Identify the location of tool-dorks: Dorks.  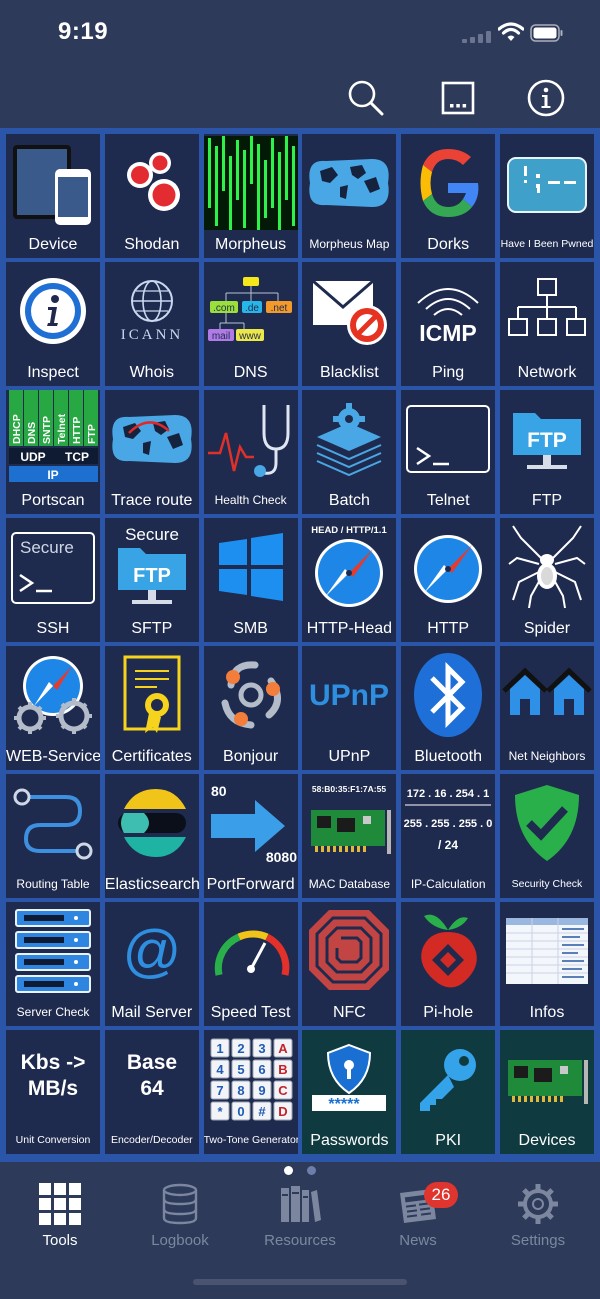
(448, 196).